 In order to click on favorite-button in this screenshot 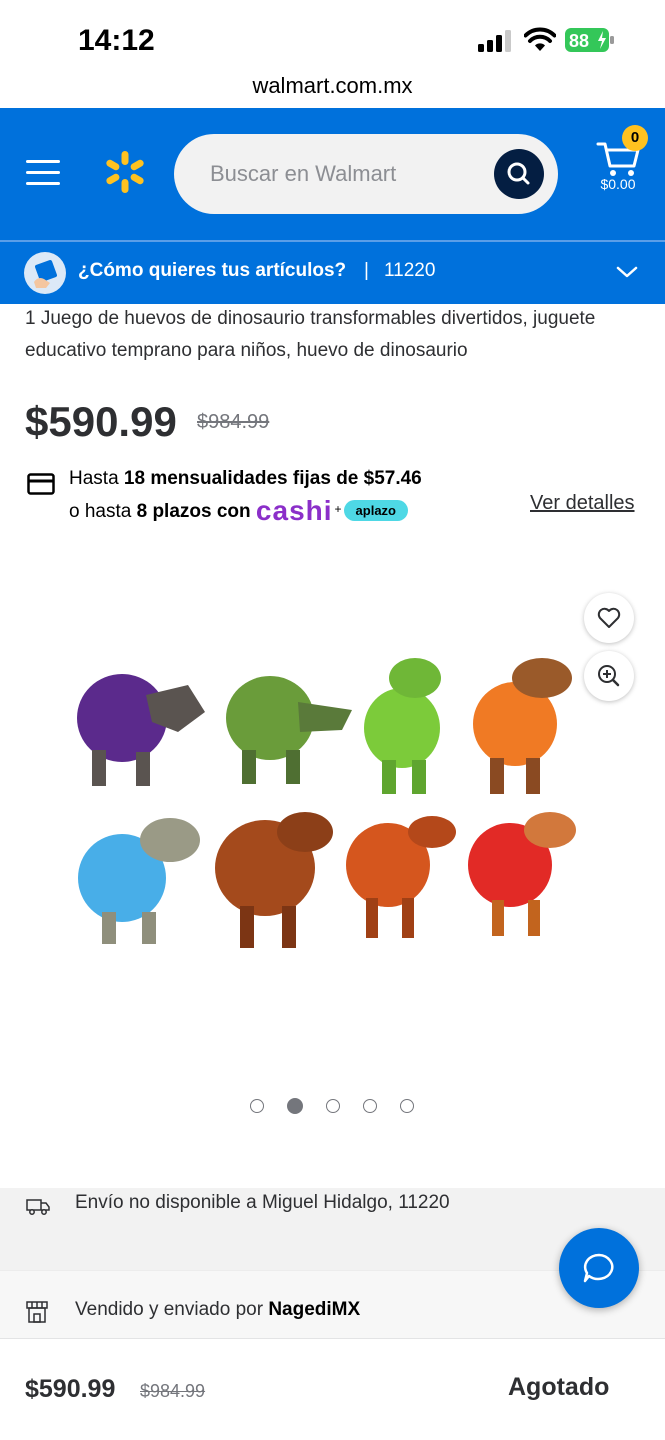, I will do `click(609, 618)`.